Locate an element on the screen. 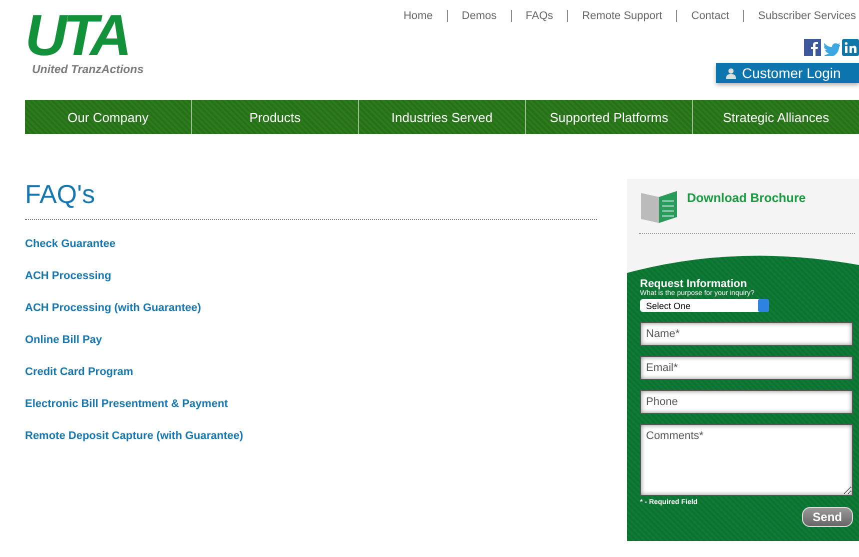  logo-mark: UTA is located at coordinates (76, 36).